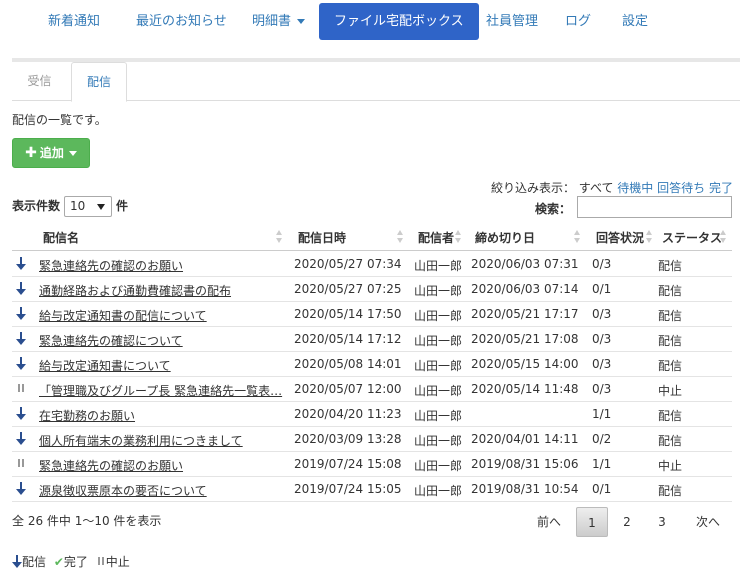  What do you see at coordinates (135, 290) in the screenshot?
I see `delivery-name-link: 通勤経路および通勤費確認書の配布` at bounding box center [135, 290].